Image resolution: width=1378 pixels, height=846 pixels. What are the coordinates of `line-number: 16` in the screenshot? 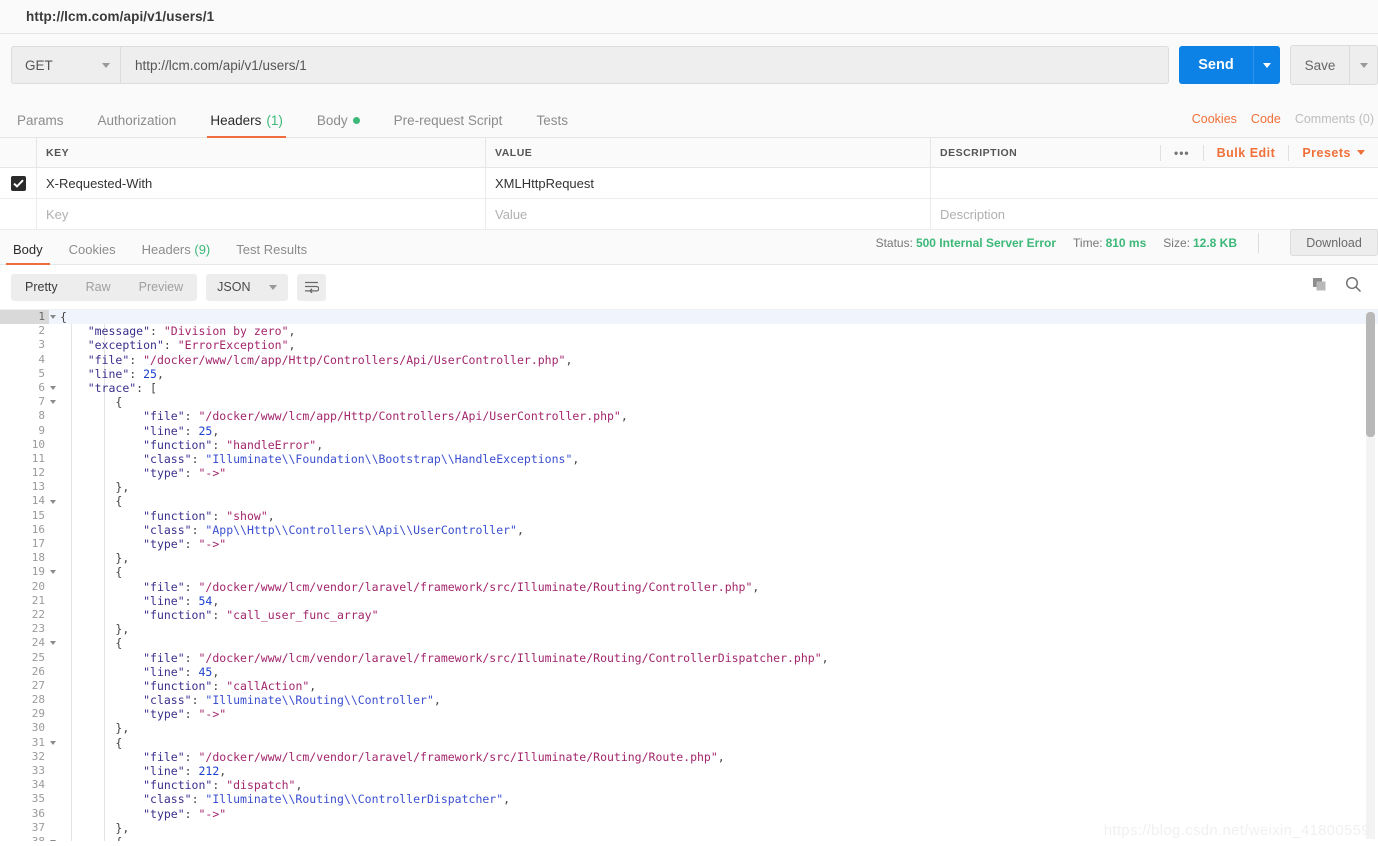 It's located at (38, 529).